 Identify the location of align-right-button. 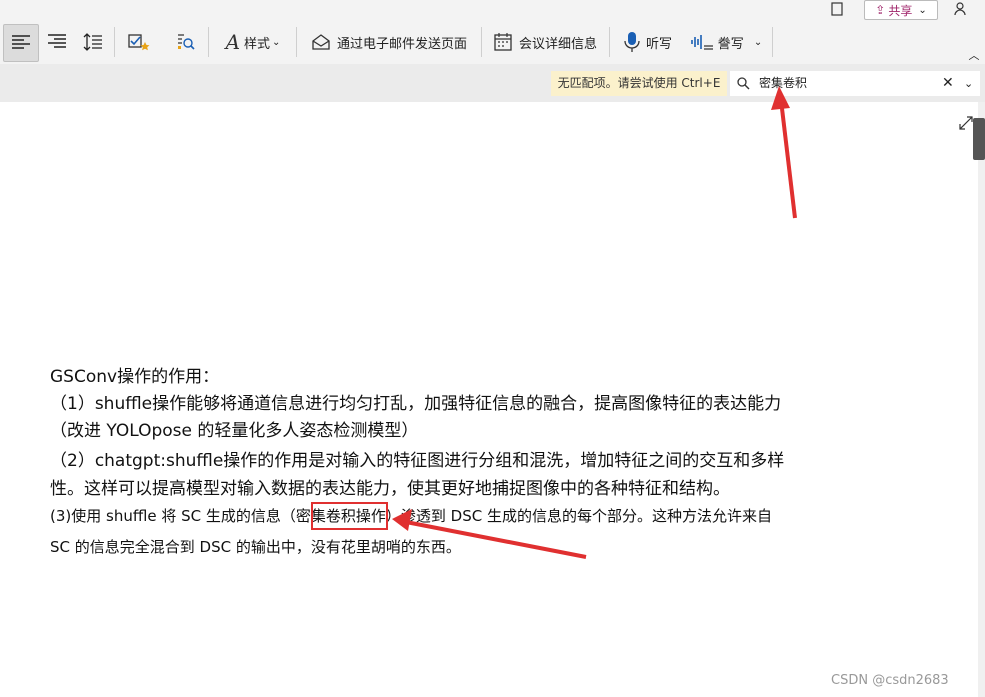
(57, 42).